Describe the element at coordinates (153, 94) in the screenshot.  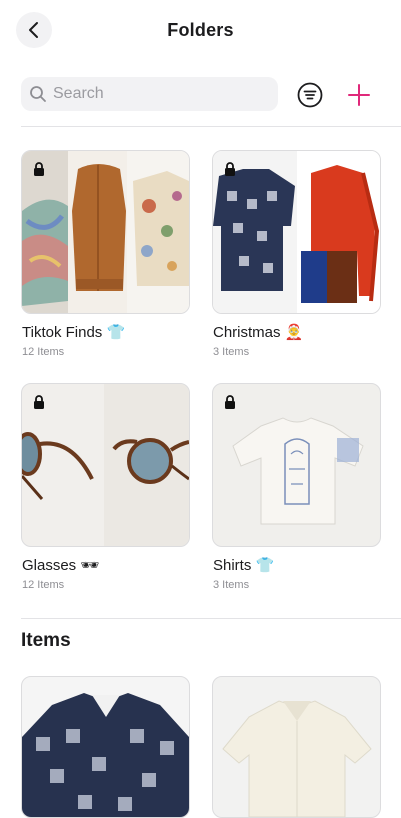
I see `search-input` at that location.